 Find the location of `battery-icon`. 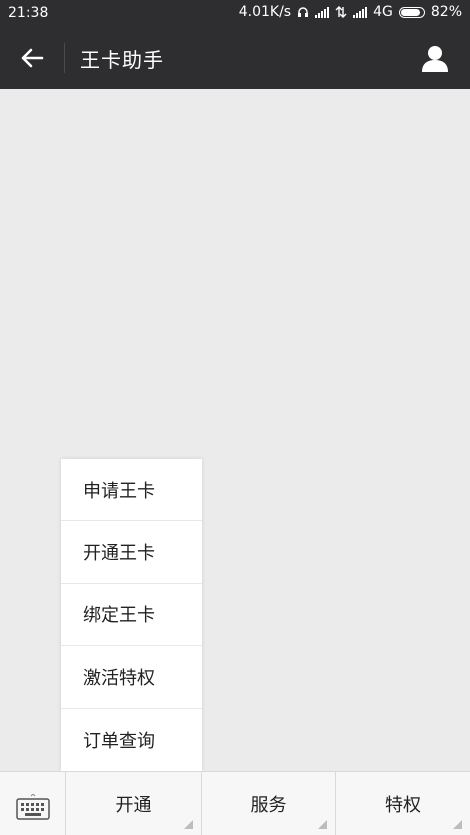

battery-icon is located at coordinates (411, 12).